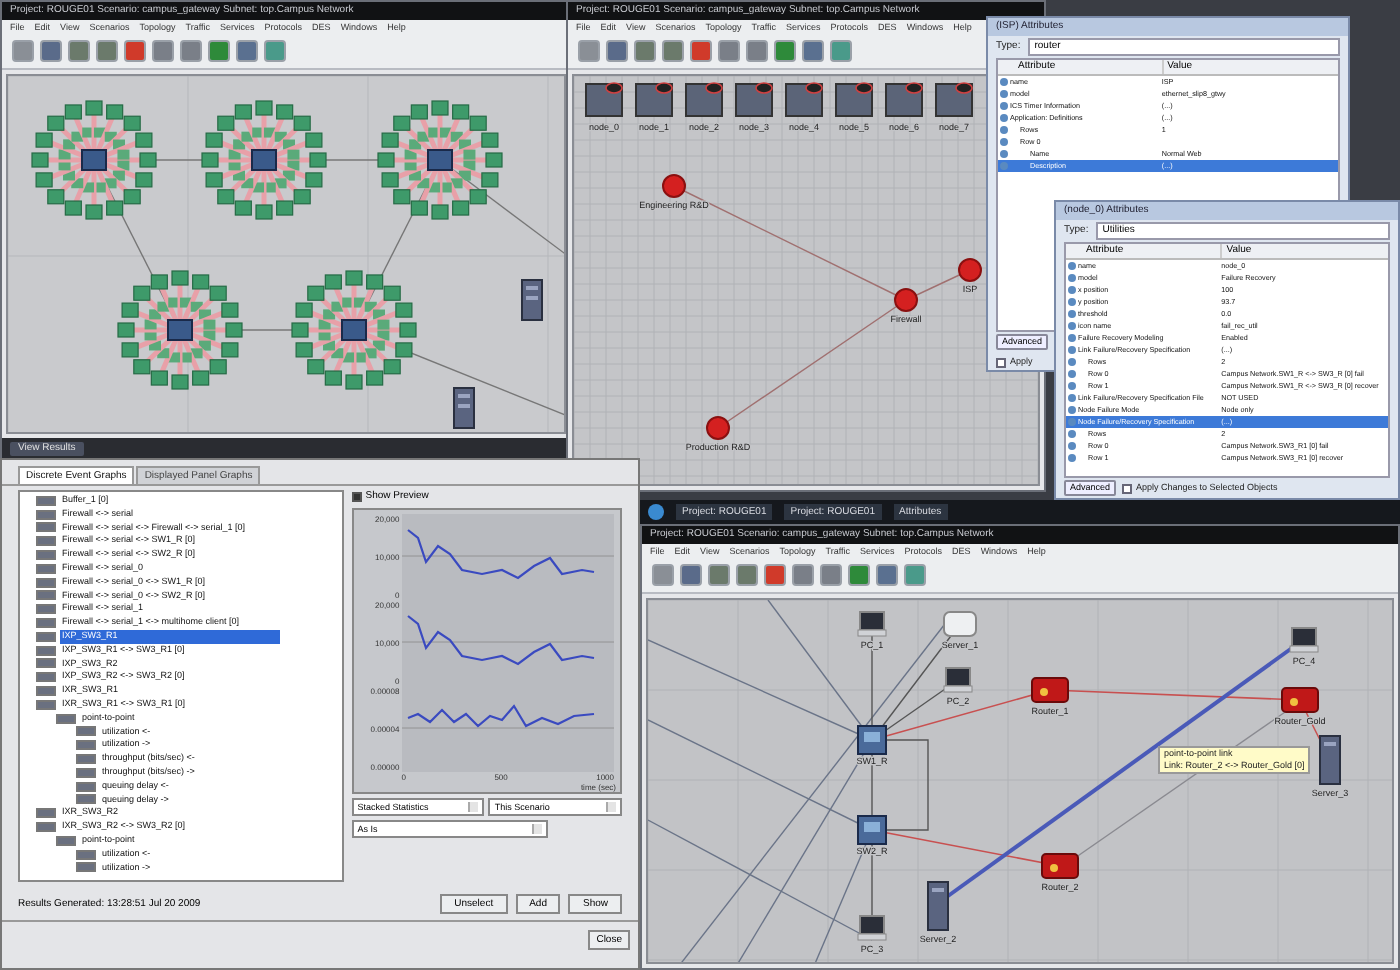 The image size is (1400, 970). What do you see at coordinates (656, 512) in the screenshot?
I see `start-icon` at bounding box center [656, 512].